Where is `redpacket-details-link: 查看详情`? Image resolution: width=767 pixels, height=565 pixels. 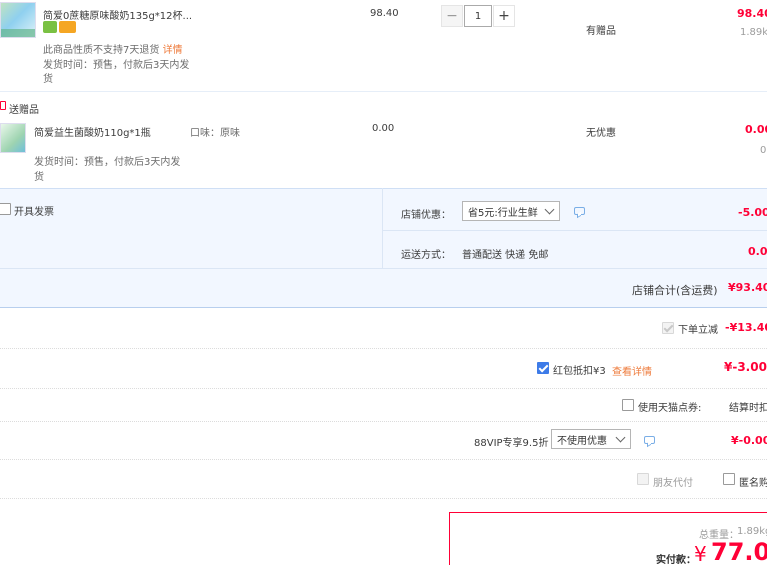 redpacket-details-link: 查看详情 is located at coordinates (632, 370).